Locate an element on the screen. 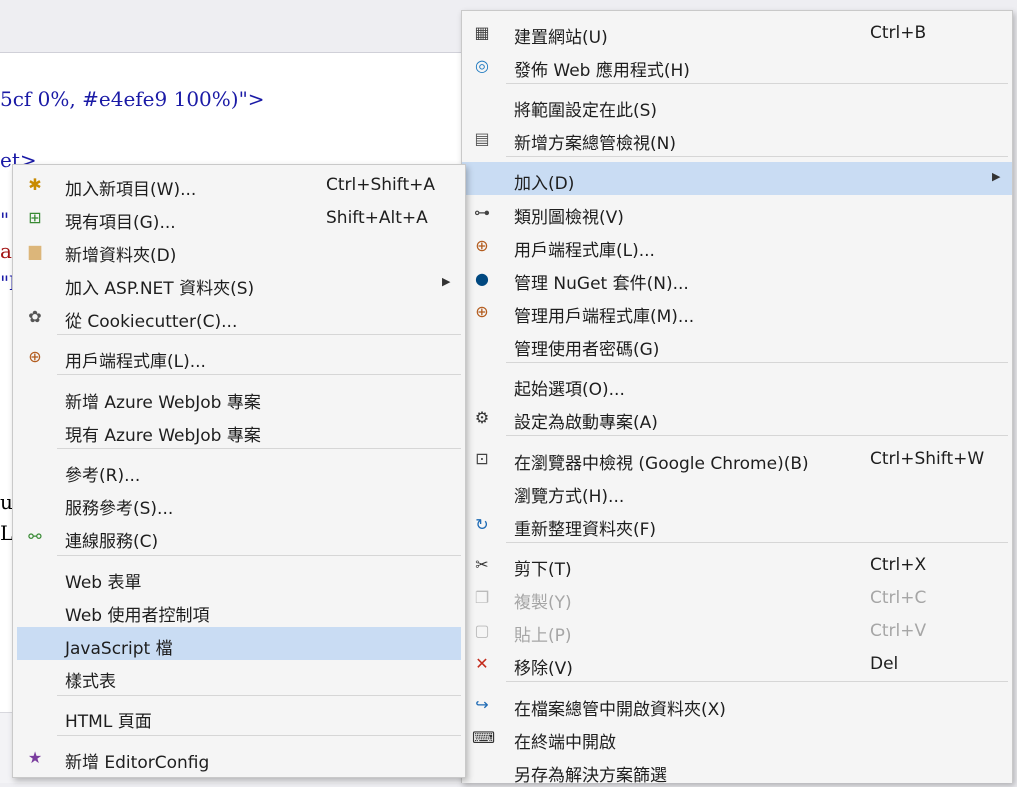 This screenshot has width=1017, height=787. connected-service-icon: ⚯ is located at coordinates (35, 536).